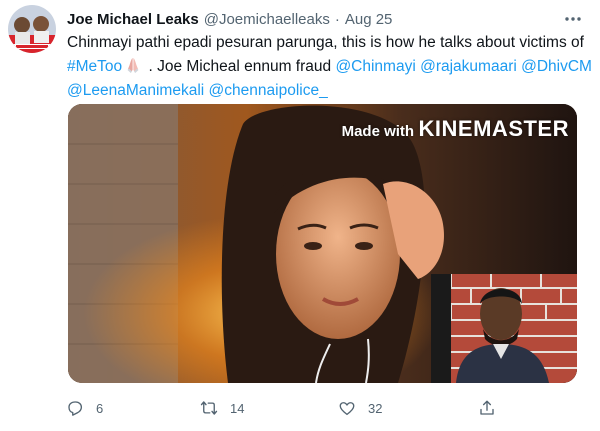 The image size is (600, 431). Describe the element at coordinates (375, 66) in the screenshot. I see `mention-link: @Chinmayi` at that location.